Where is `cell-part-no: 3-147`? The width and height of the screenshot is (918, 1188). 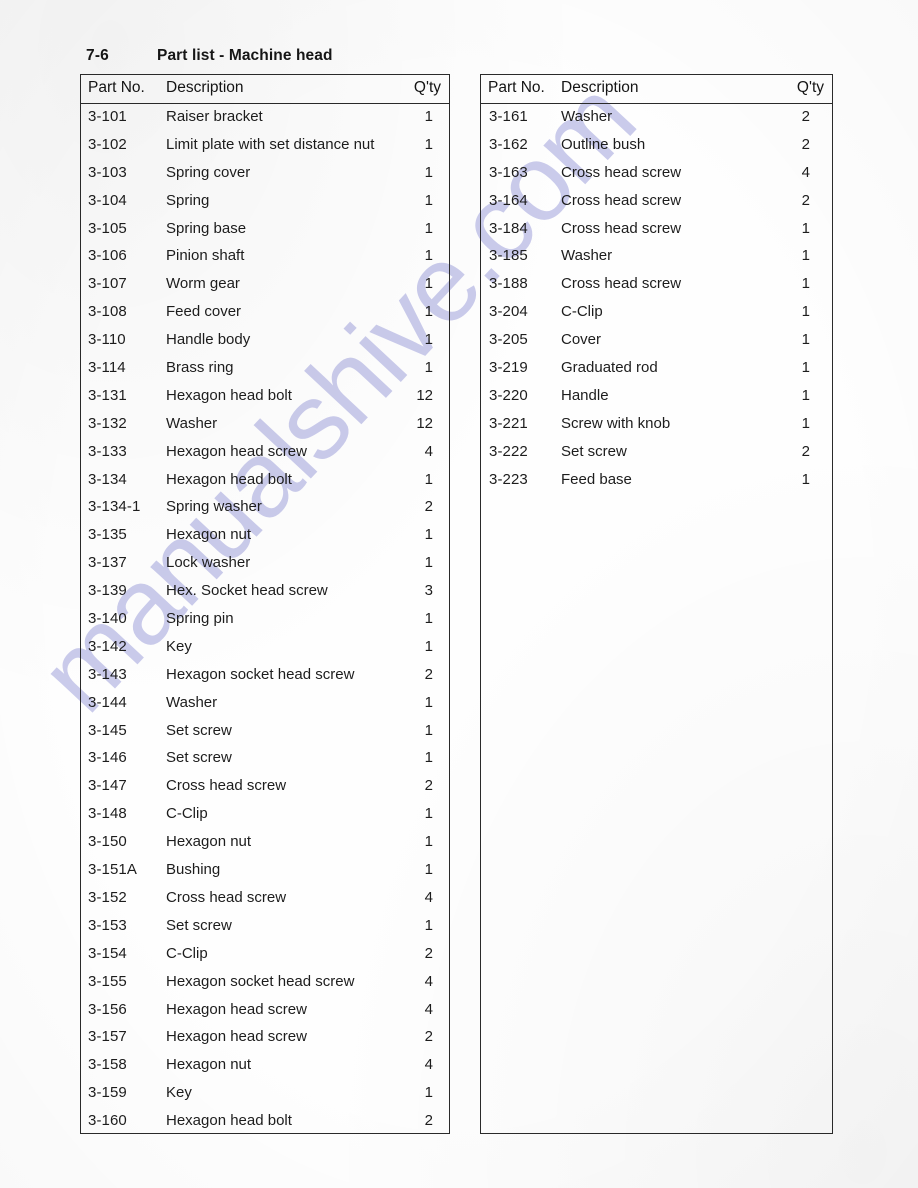 cell-part-no: 3-147 is located at coordinates (107, 786).